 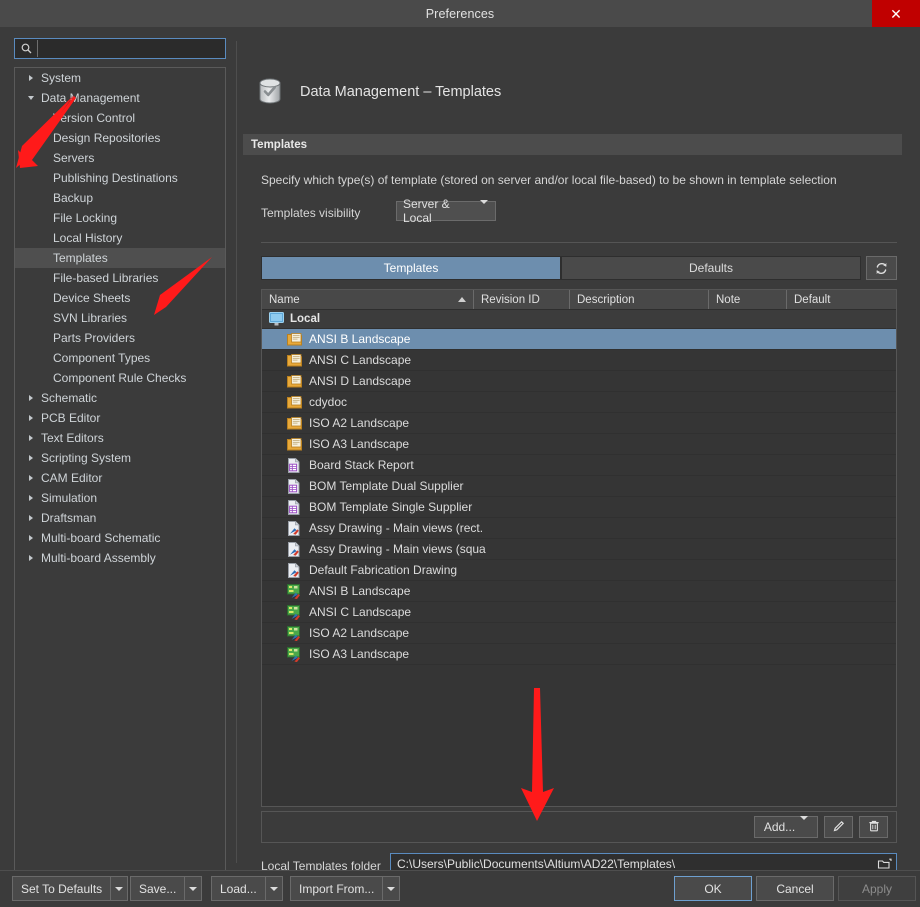 I want to click on sidebar-item-cam-editor: CAM Editor, so click(x=120, y=478).